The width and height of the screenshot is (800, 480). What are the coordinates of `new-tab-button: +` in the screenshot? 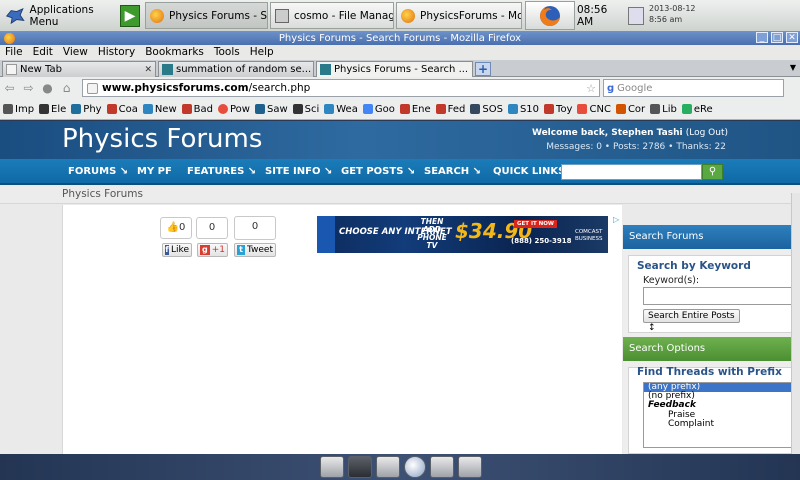 It's located at (483, 69).